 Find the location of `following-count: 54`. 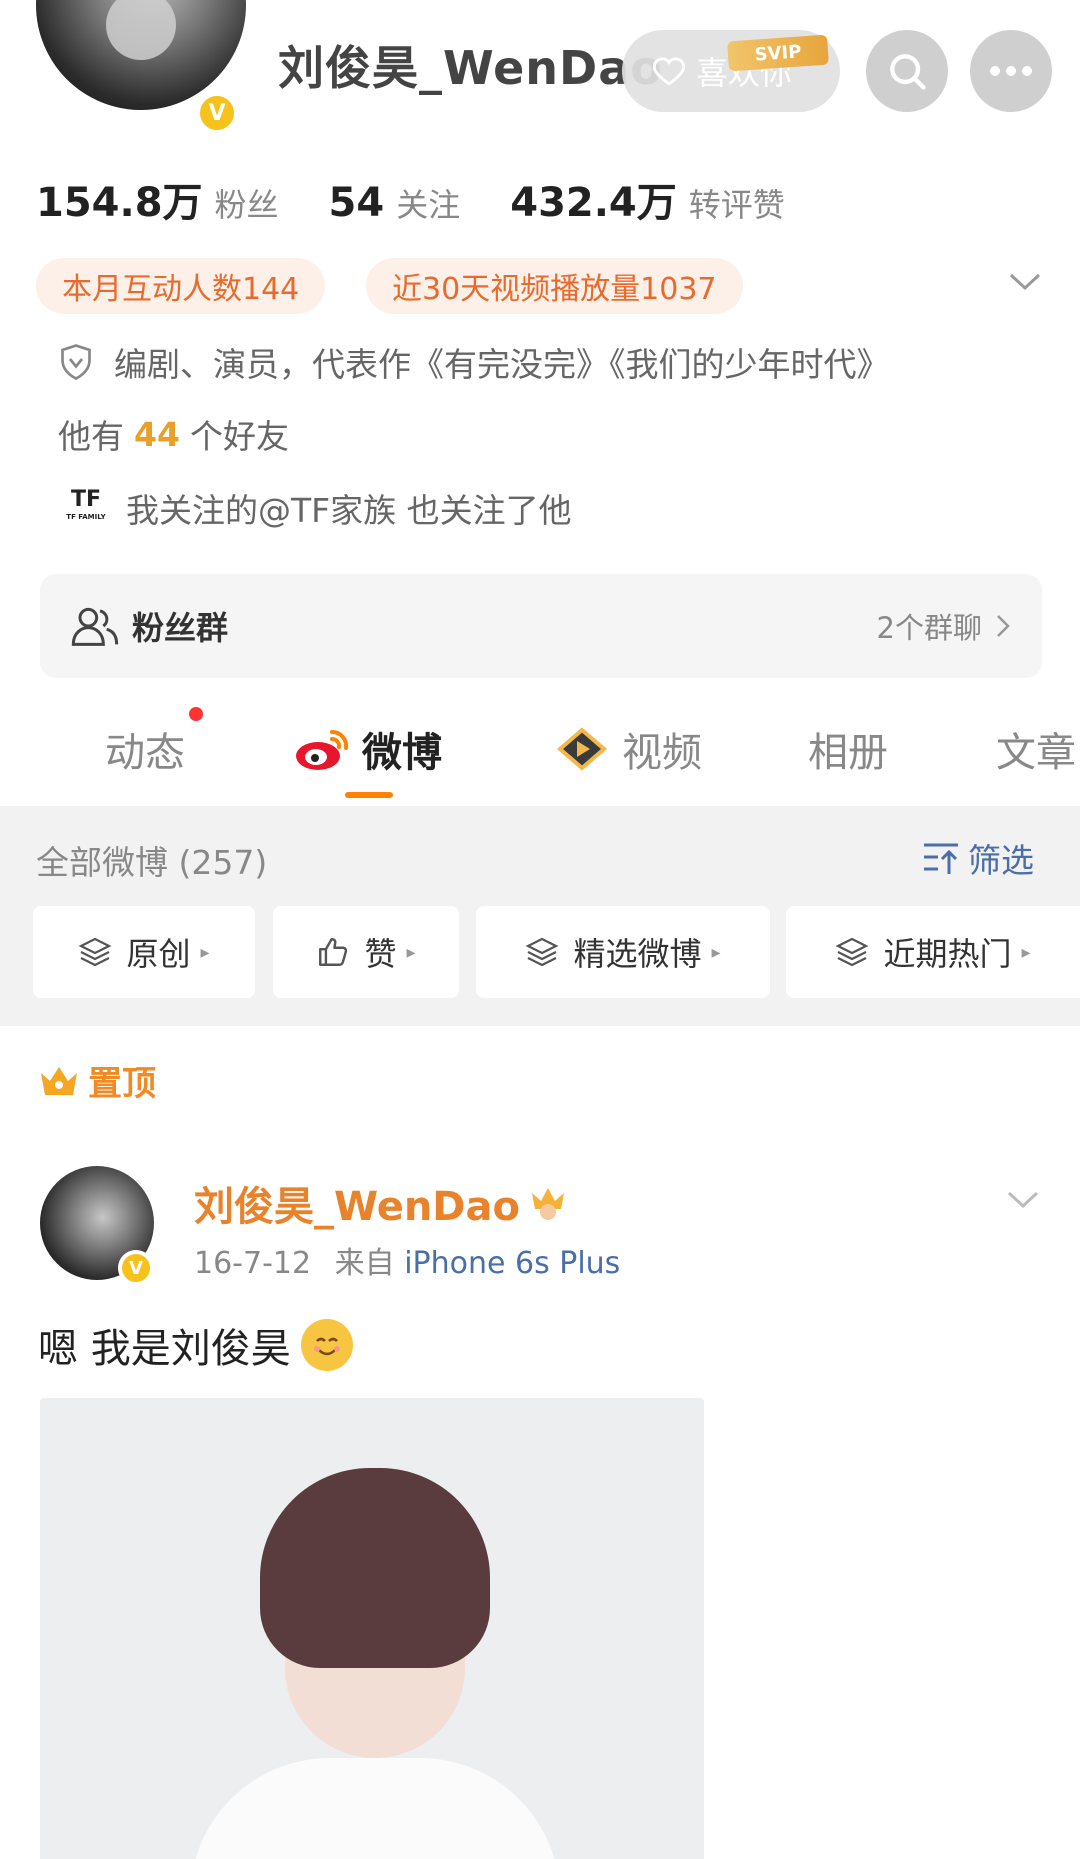

following-count: 54 is located at coordinates (357, 203).